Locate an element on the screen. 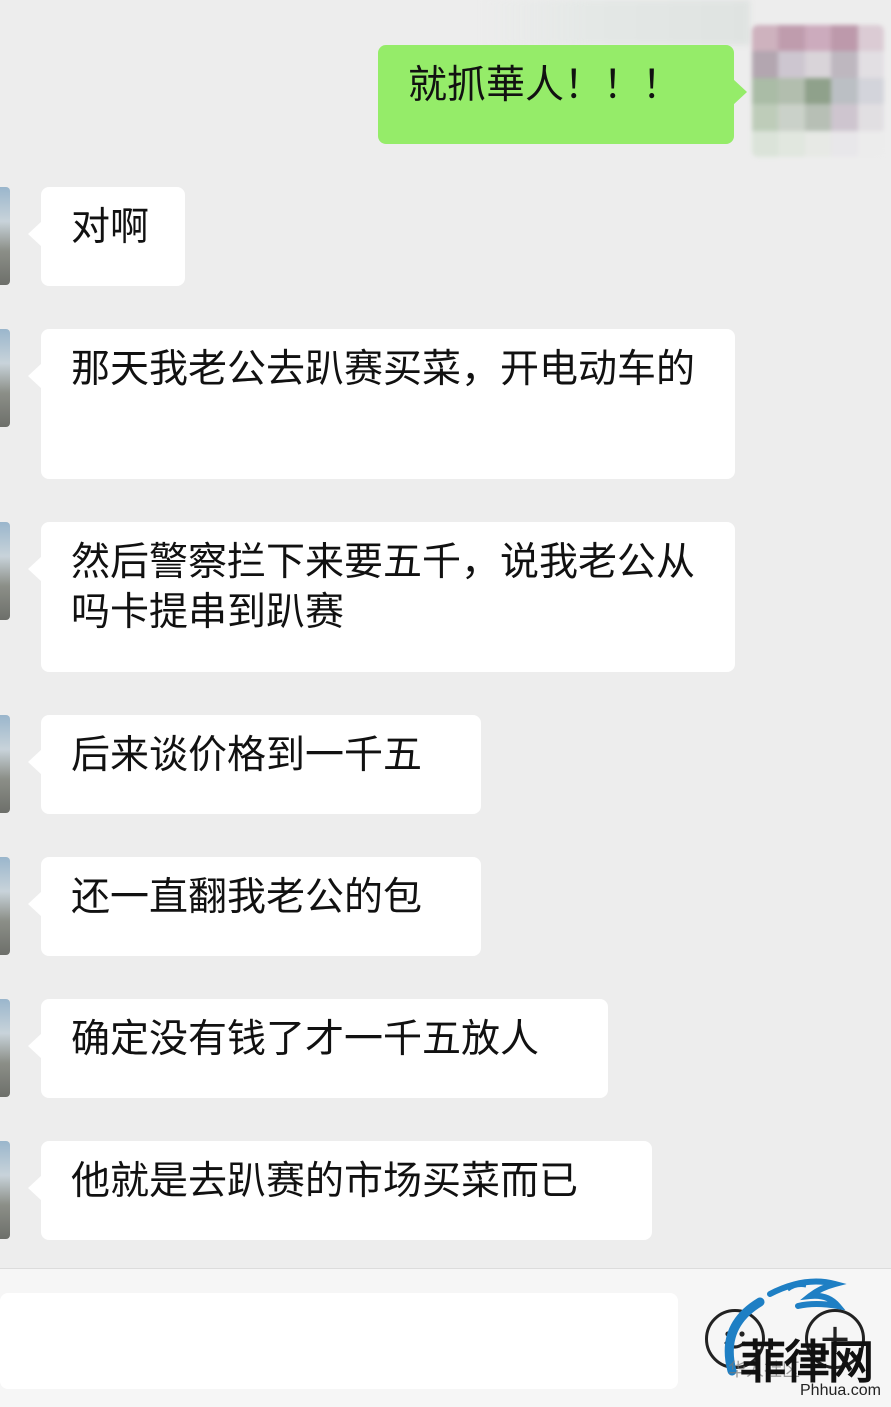 Image resolution: width=891 pixels, height=1407 pixels. plus-icon: + is located at coordinates (835, 1339).